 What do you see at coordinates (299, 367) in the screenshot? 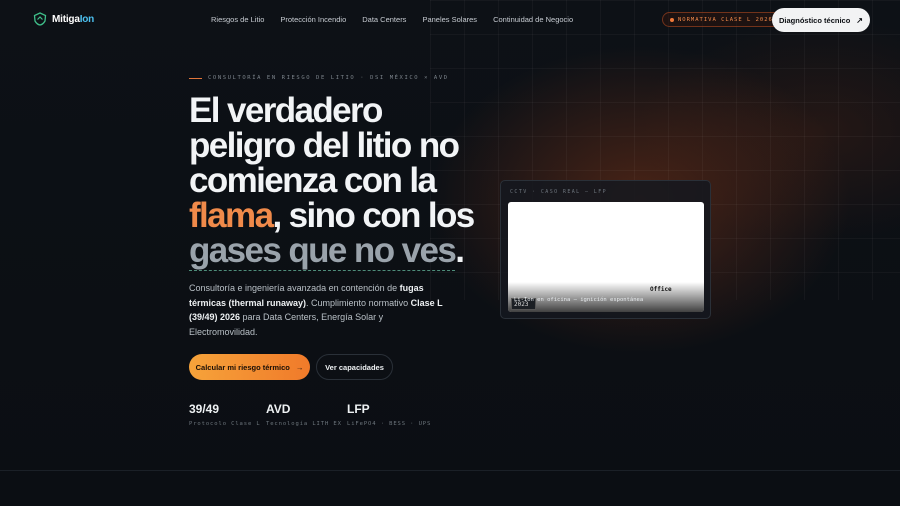
I see `arrow-right-icon: →` at bounding box center [299, 367].